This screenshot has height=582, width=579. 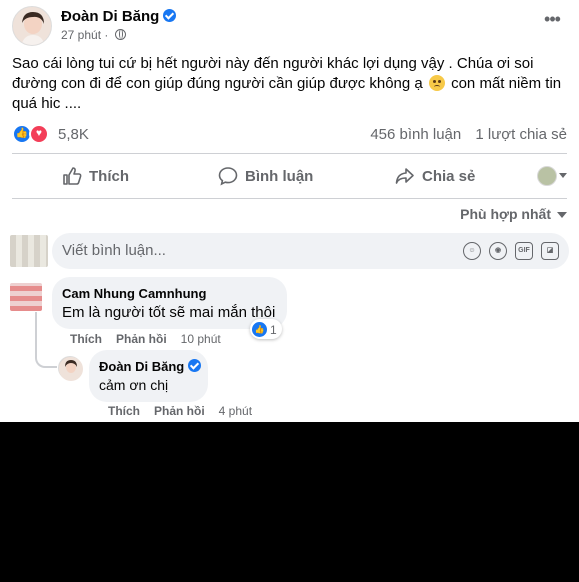 I want to click on camera-icon: ◉, so click(x=498, y=251).